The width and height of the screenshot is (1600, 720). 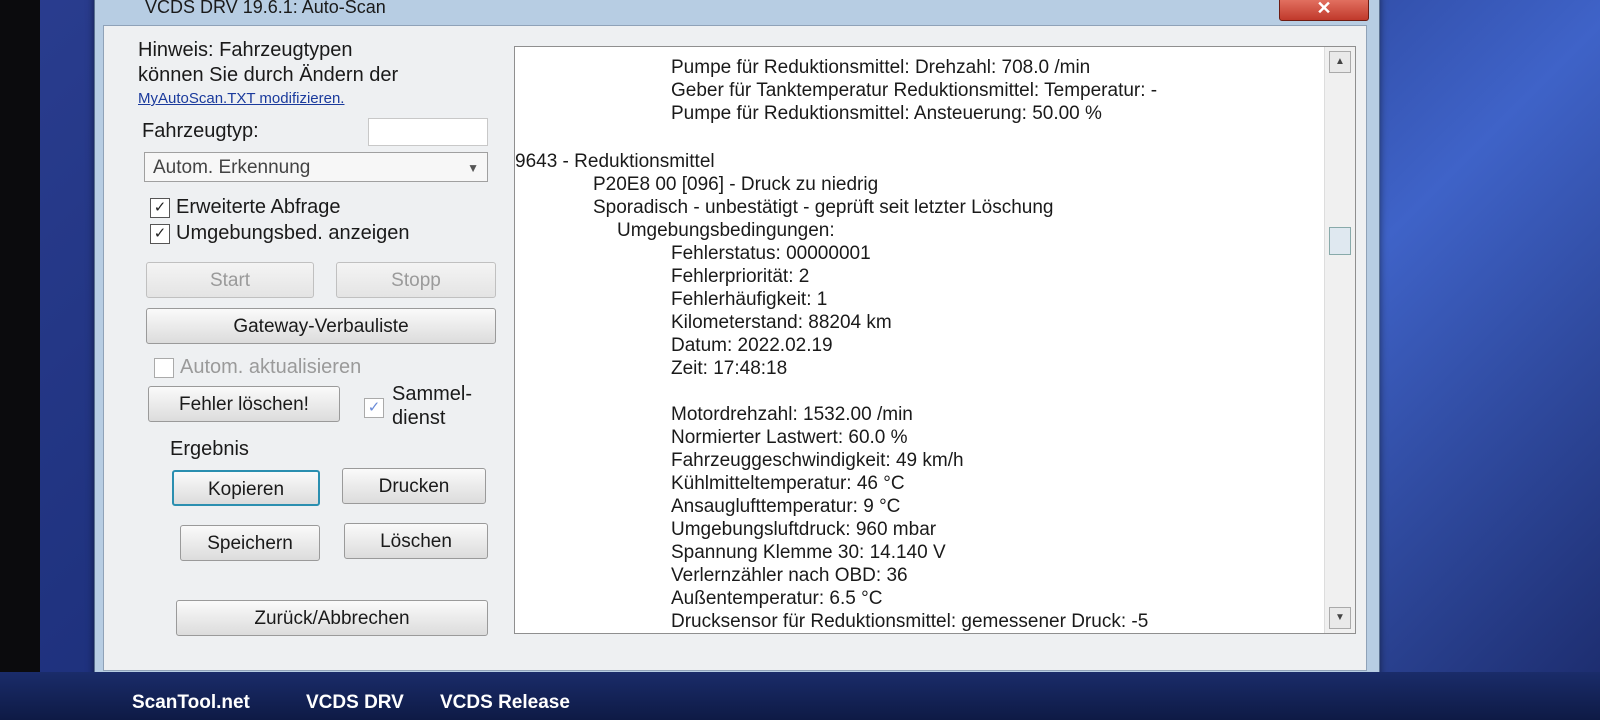 What do you see at coordinates (737, 10) in the screenshot?
I see `title-bar: VCDS DRV 19.6.1: Auto-Scan ✕` at bounding box center [737, 10].